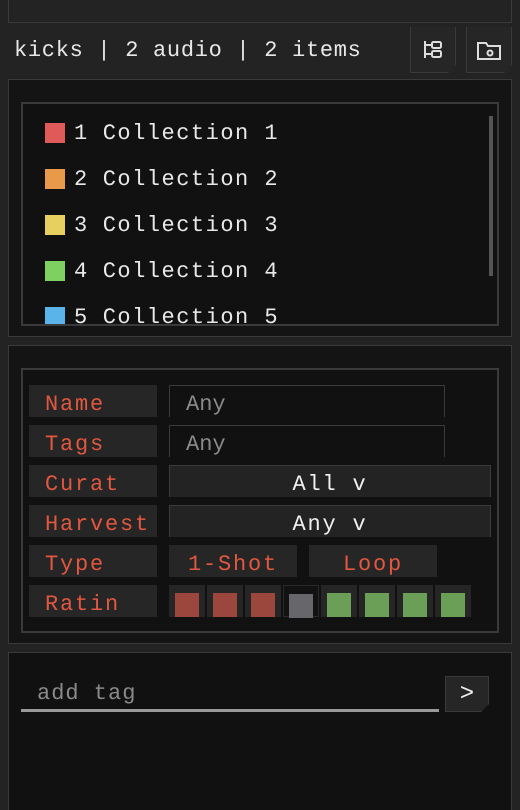 The height and width of the screenshot is (810, 520). What do you see at coordinates (373, 561) in the screenshot?
I see `type-toggle: Loop` at bounding box center [373, 561].